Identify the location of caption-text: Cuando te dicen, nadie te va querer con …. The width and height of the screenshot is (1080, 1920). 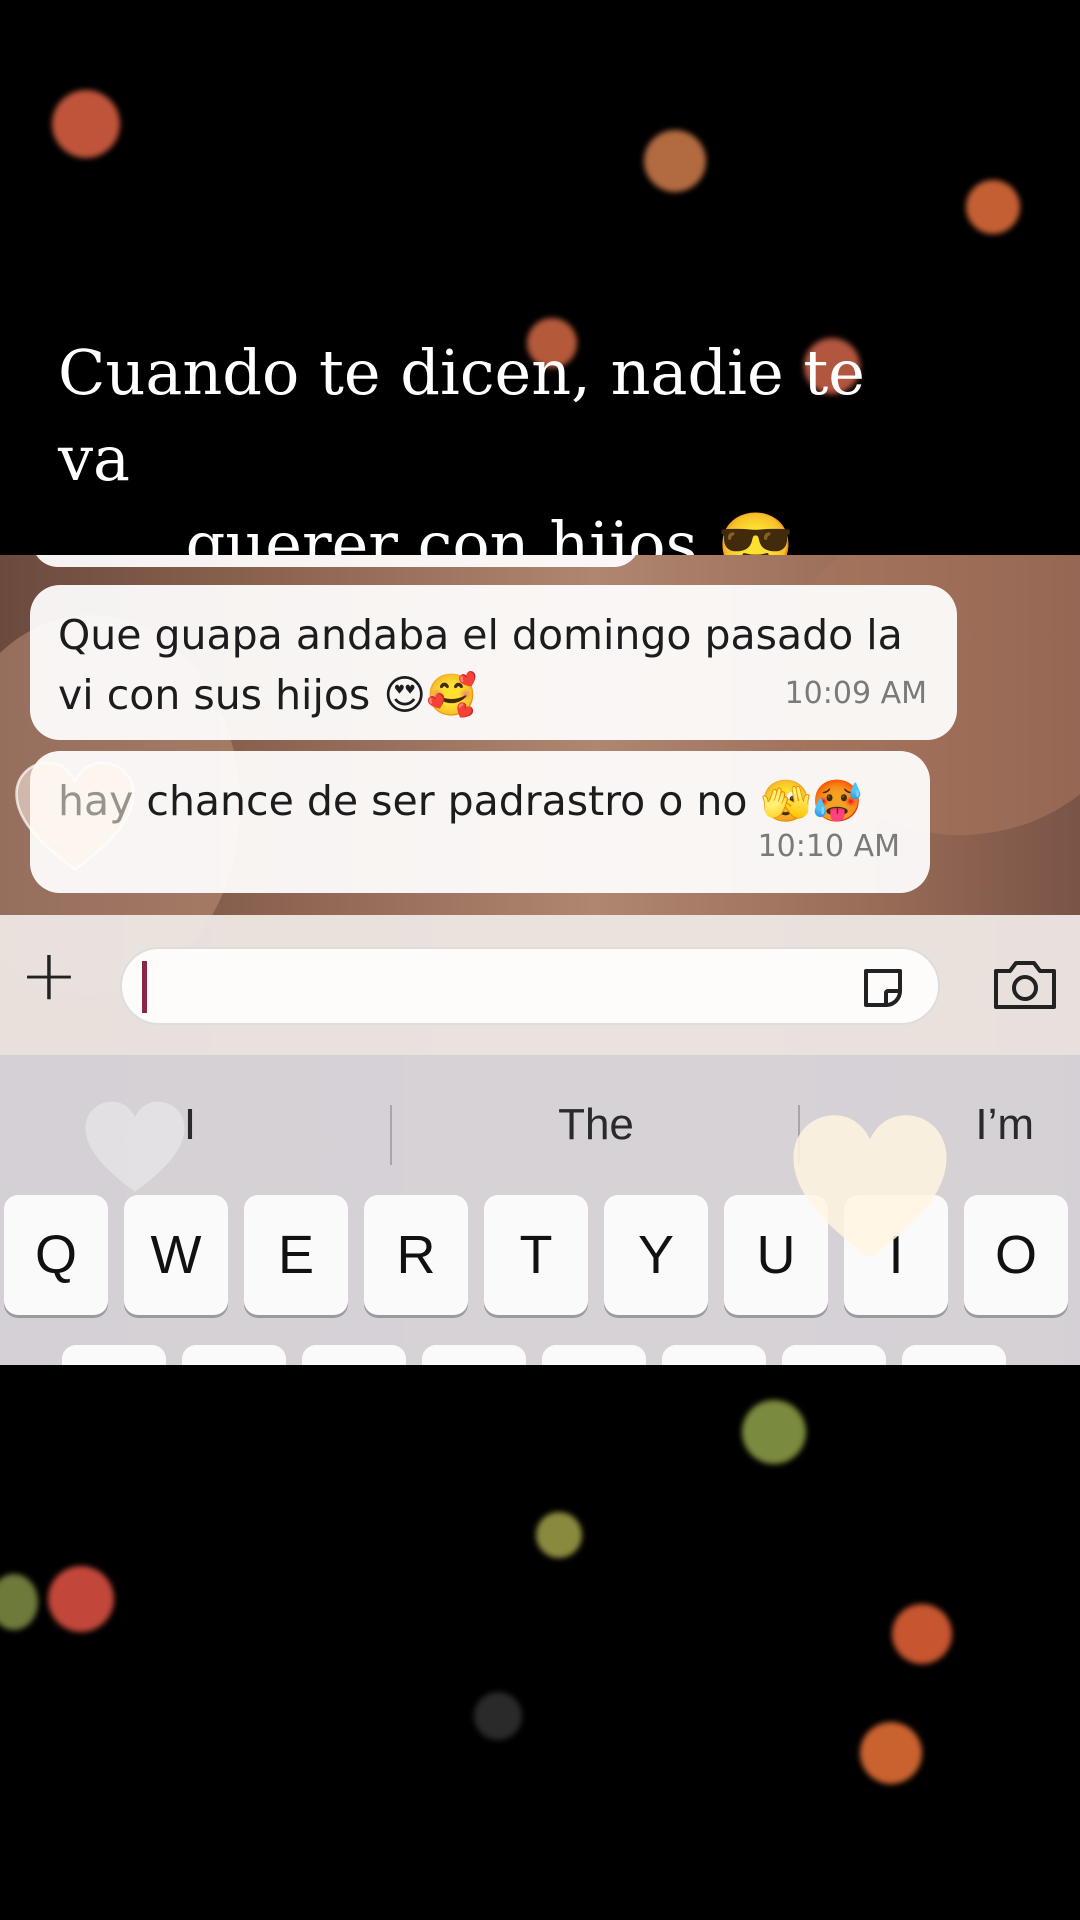
(490, 459).